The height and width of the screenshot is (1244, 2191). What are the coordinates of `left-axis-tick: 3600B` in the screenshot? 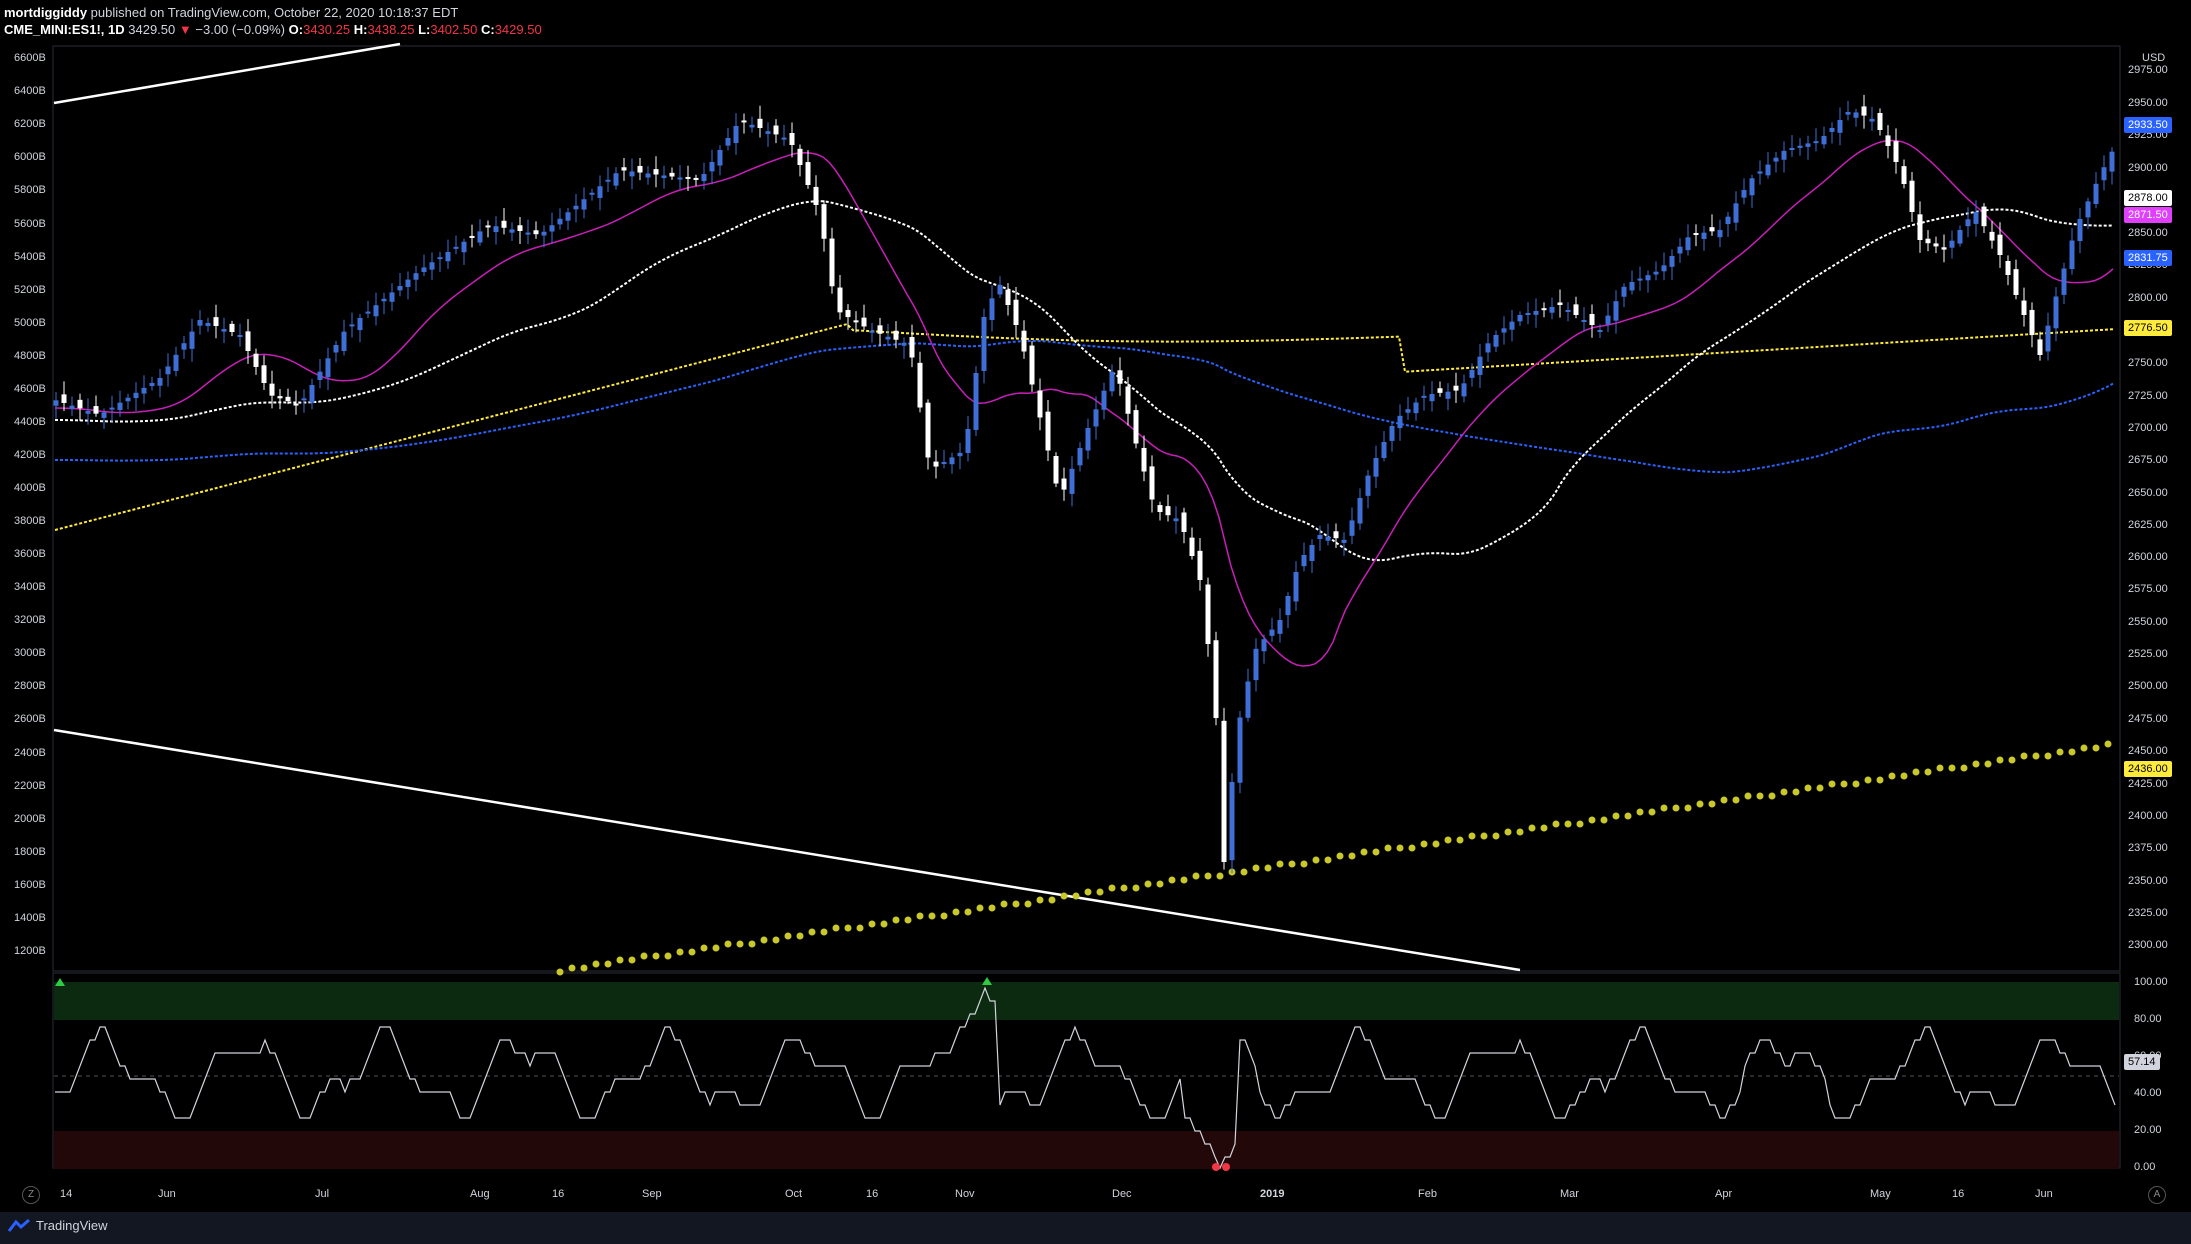 It's located at (30, 554).